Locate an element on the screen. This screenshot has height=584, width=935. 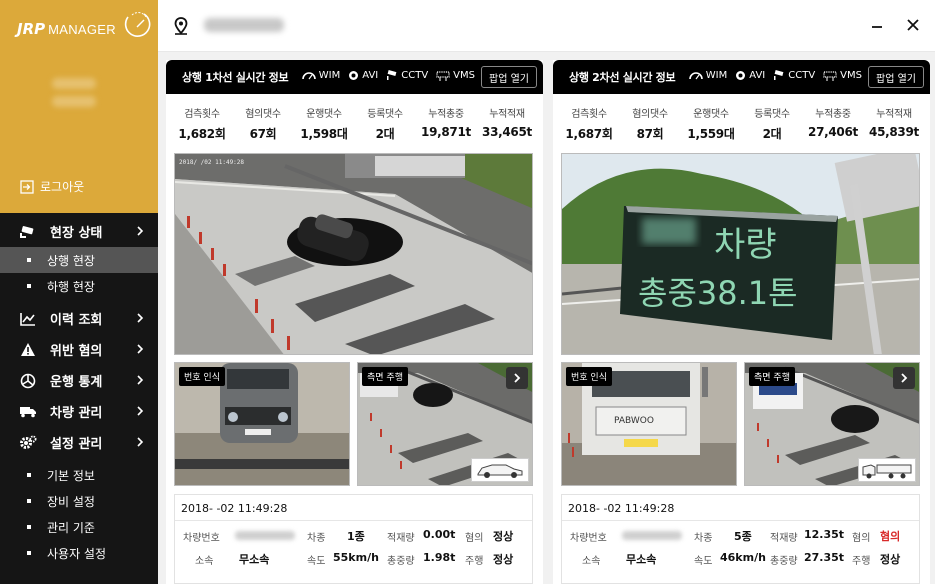
sidebar-header: JRP MANAGER 로그아웃 is located at coordinates (79, 106).